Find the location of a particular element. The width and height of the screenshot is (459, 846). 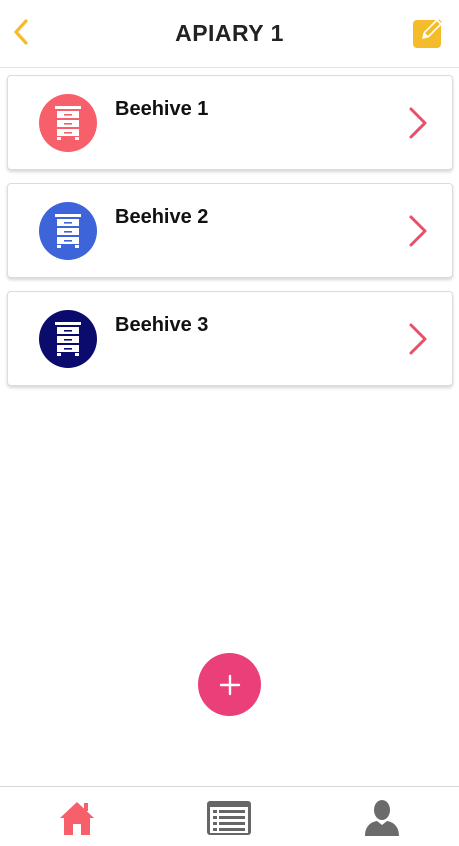

bottom-tab-bar is located at coordinates (229, 816).